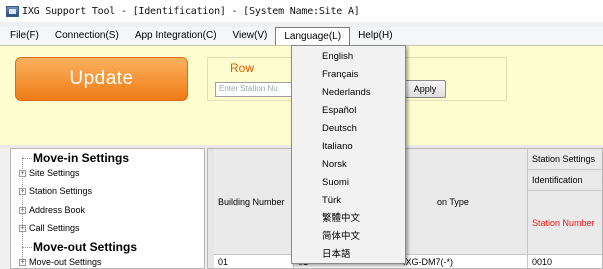  Describe the element at coordinates (348, 237) in the screenshot. I see `language-option-simplified-chinese: 简体中文` at that location.